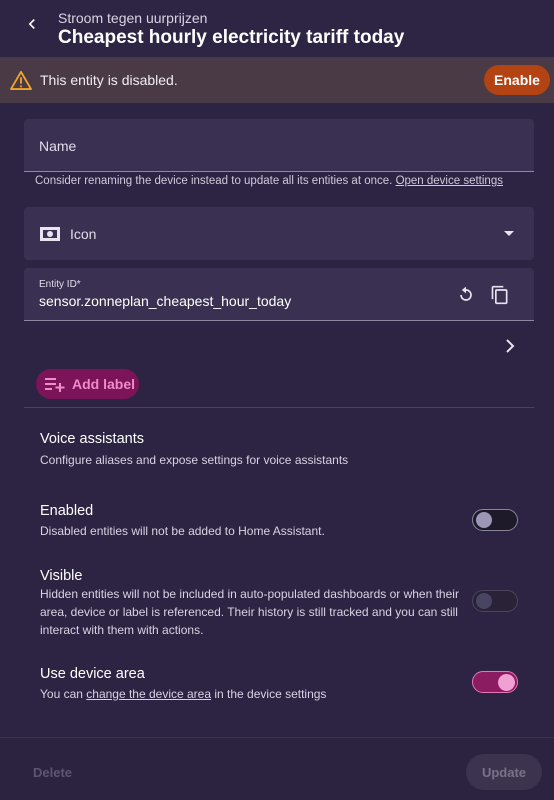 The height and width of the screenshot is (800, 554). I want to click on use-device-area-title: Use device area, so click(92, 674).